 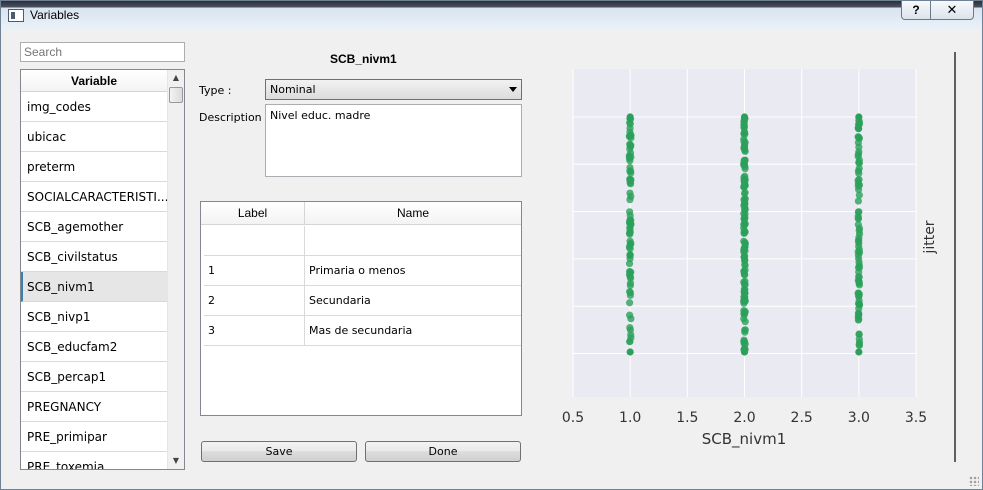 What do you see at coordinates (94, 377) in the screenshot?
I see `variable-list-item: SCB_percap1` at bounding box center [94, 377].